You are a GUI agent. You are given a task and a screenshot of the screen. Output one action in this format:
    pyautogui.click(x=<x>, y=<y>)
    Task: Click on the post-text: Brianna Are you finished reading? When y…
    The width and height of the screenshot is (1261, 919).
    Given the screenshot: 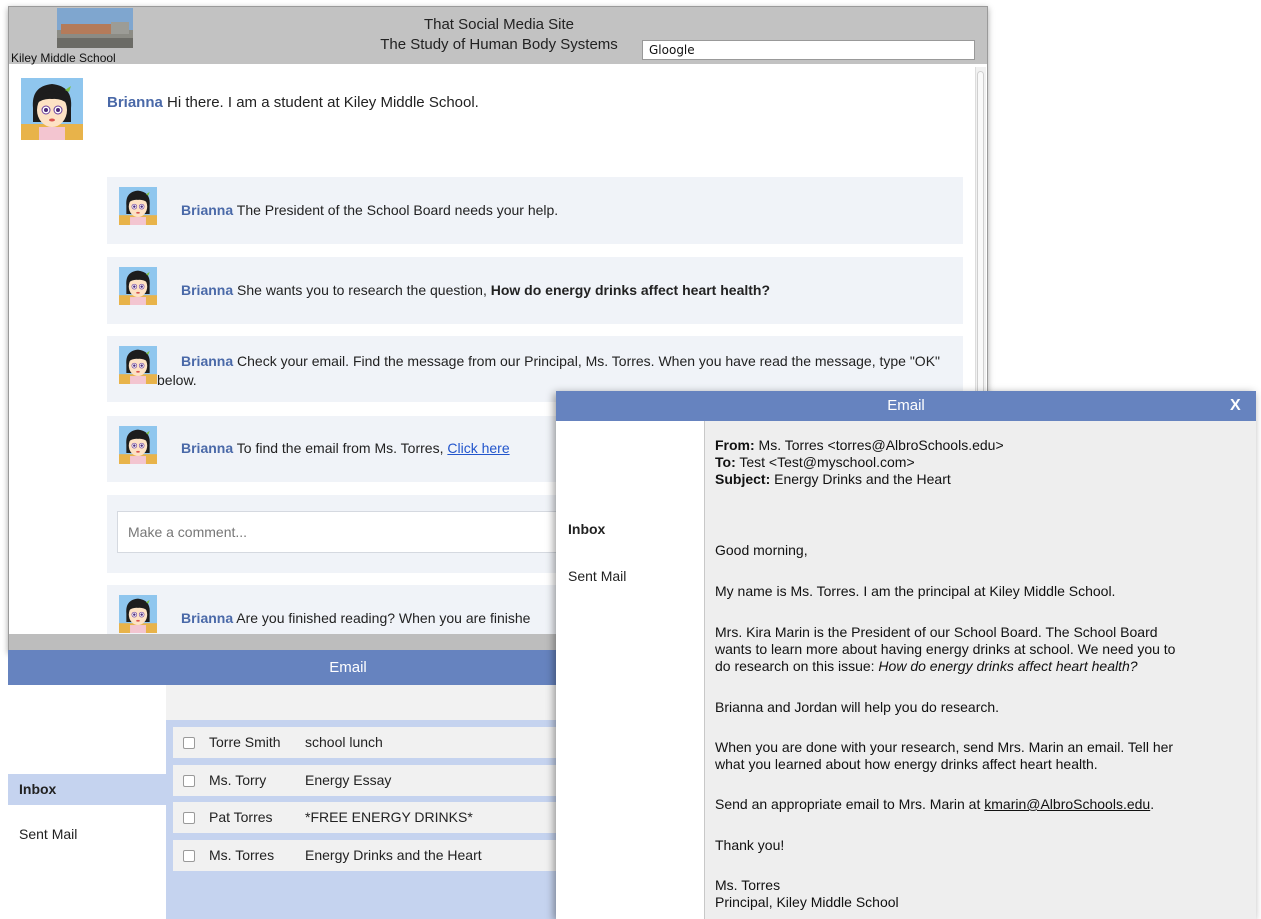 What is the action you would take?
    pyautogui.click(x=355, y=618)
    